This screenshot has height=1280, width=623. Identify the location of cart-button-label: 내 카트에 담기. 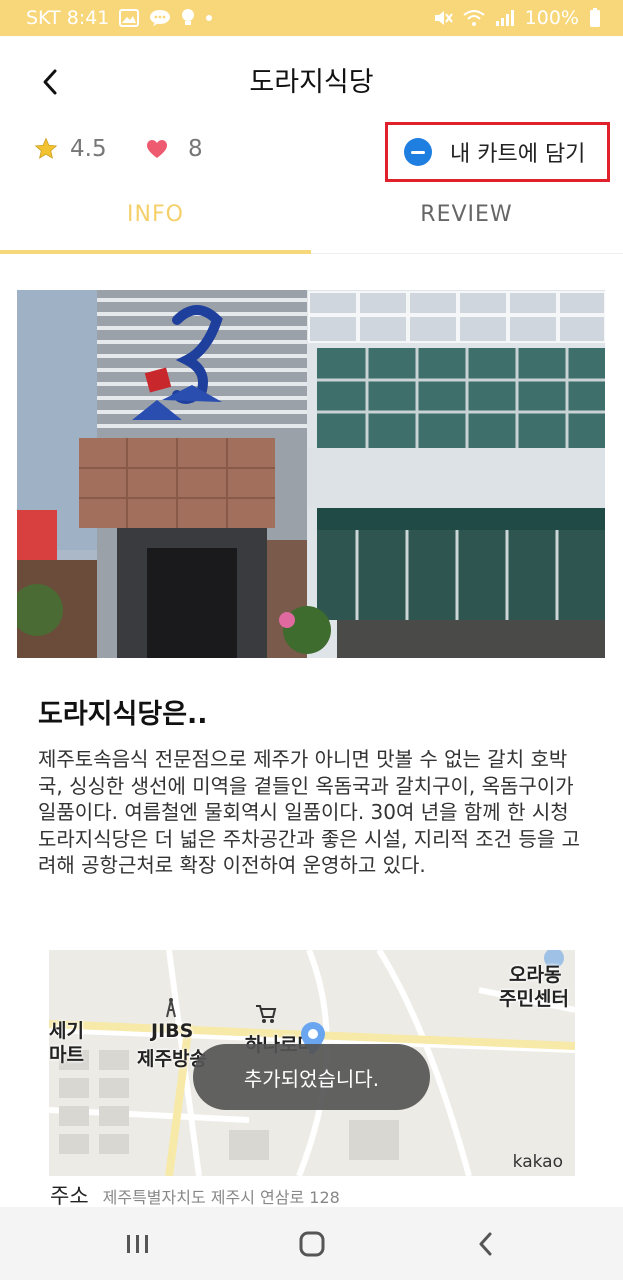
(518, 154).